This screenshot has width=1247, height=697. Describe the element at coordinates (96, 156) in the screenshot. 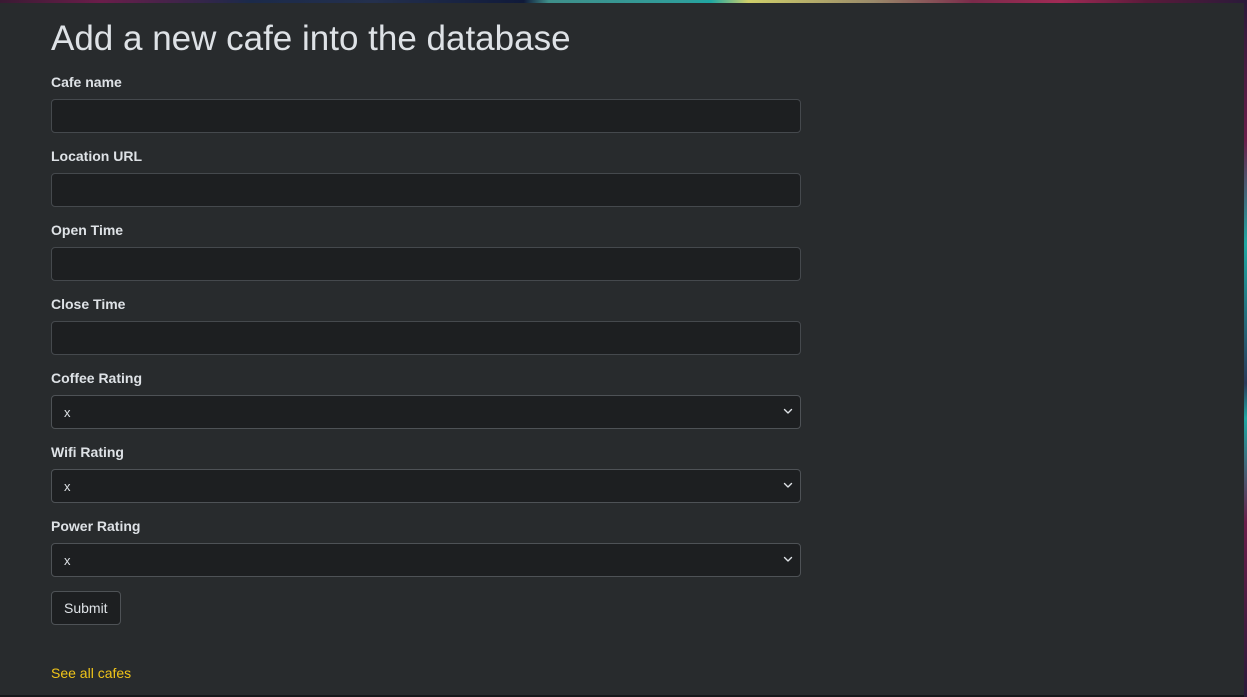

I see `location-url-label: Location URL` at that location.